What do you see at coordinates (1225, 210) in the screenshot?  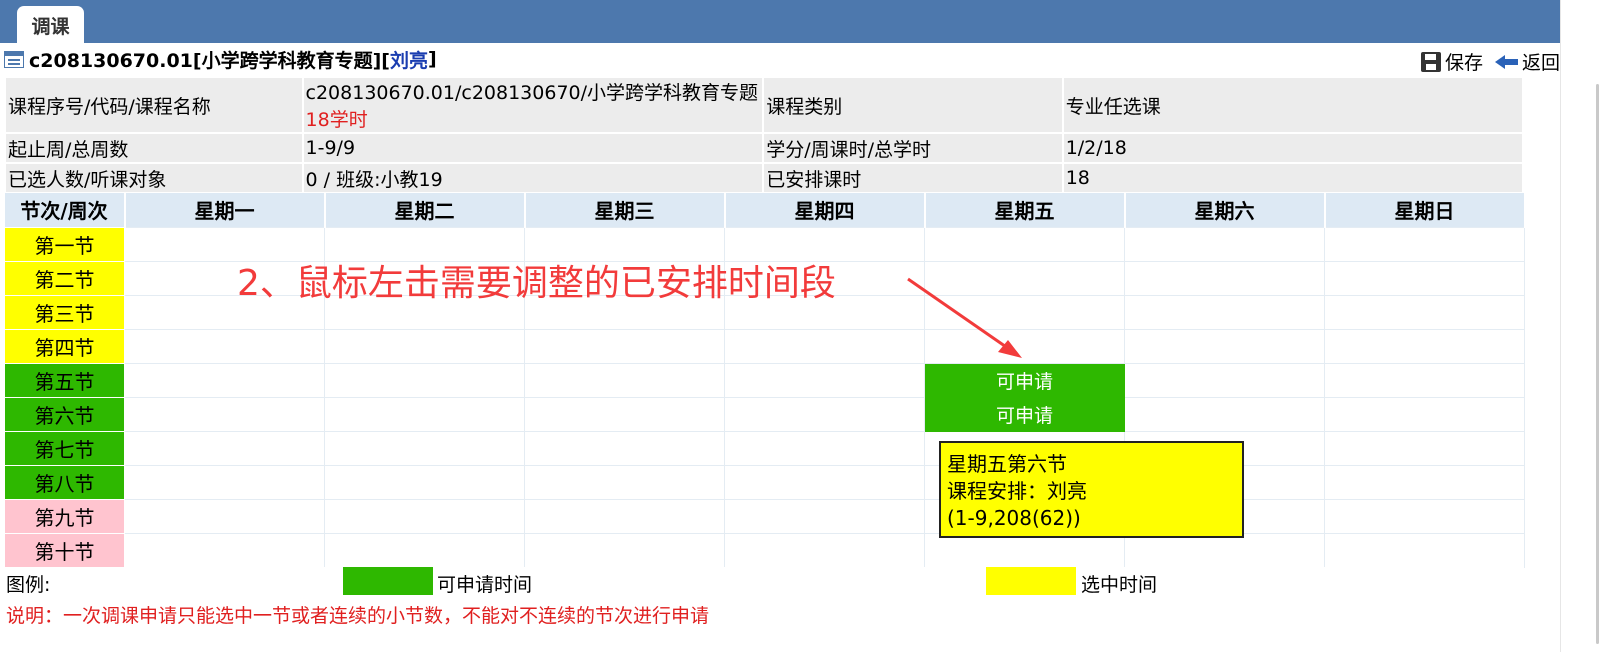 I see `day-header: 星期六` at bounding box center [1225, 210].